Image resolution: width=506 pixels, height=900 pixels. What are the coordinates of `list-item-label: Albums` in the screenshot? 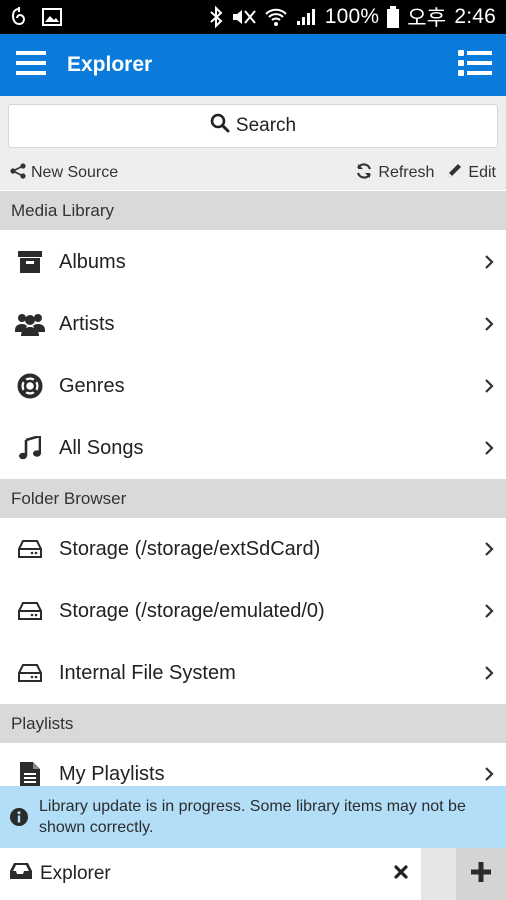 It's located at (92, 261).